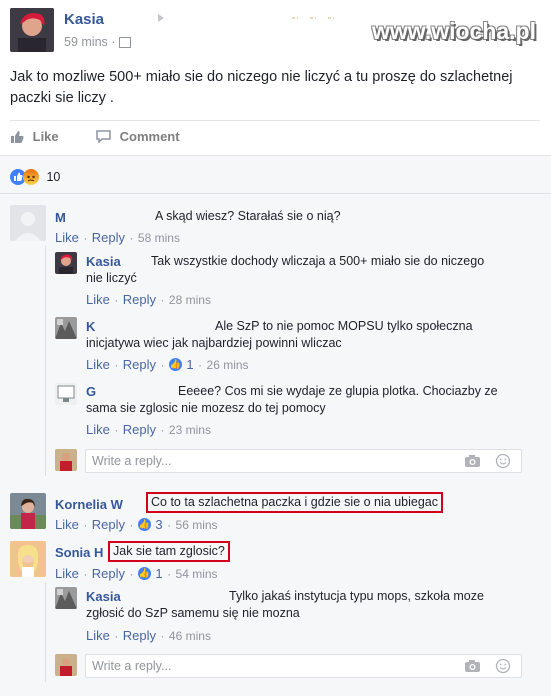  Describe the element at coordinates (248, 216) in the screenshot. I see `comment-text: A skąd wiesz? Starałaś sie o nią?` at that location.